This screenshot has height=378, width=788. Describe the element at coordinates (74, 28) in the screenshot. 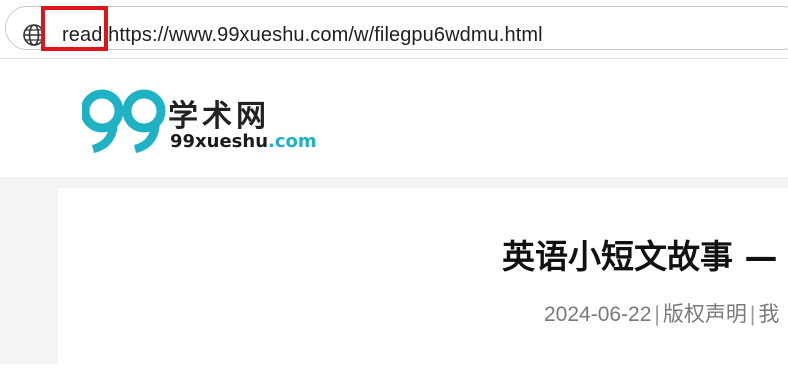

I see `scheme-highlight-box` at that location.